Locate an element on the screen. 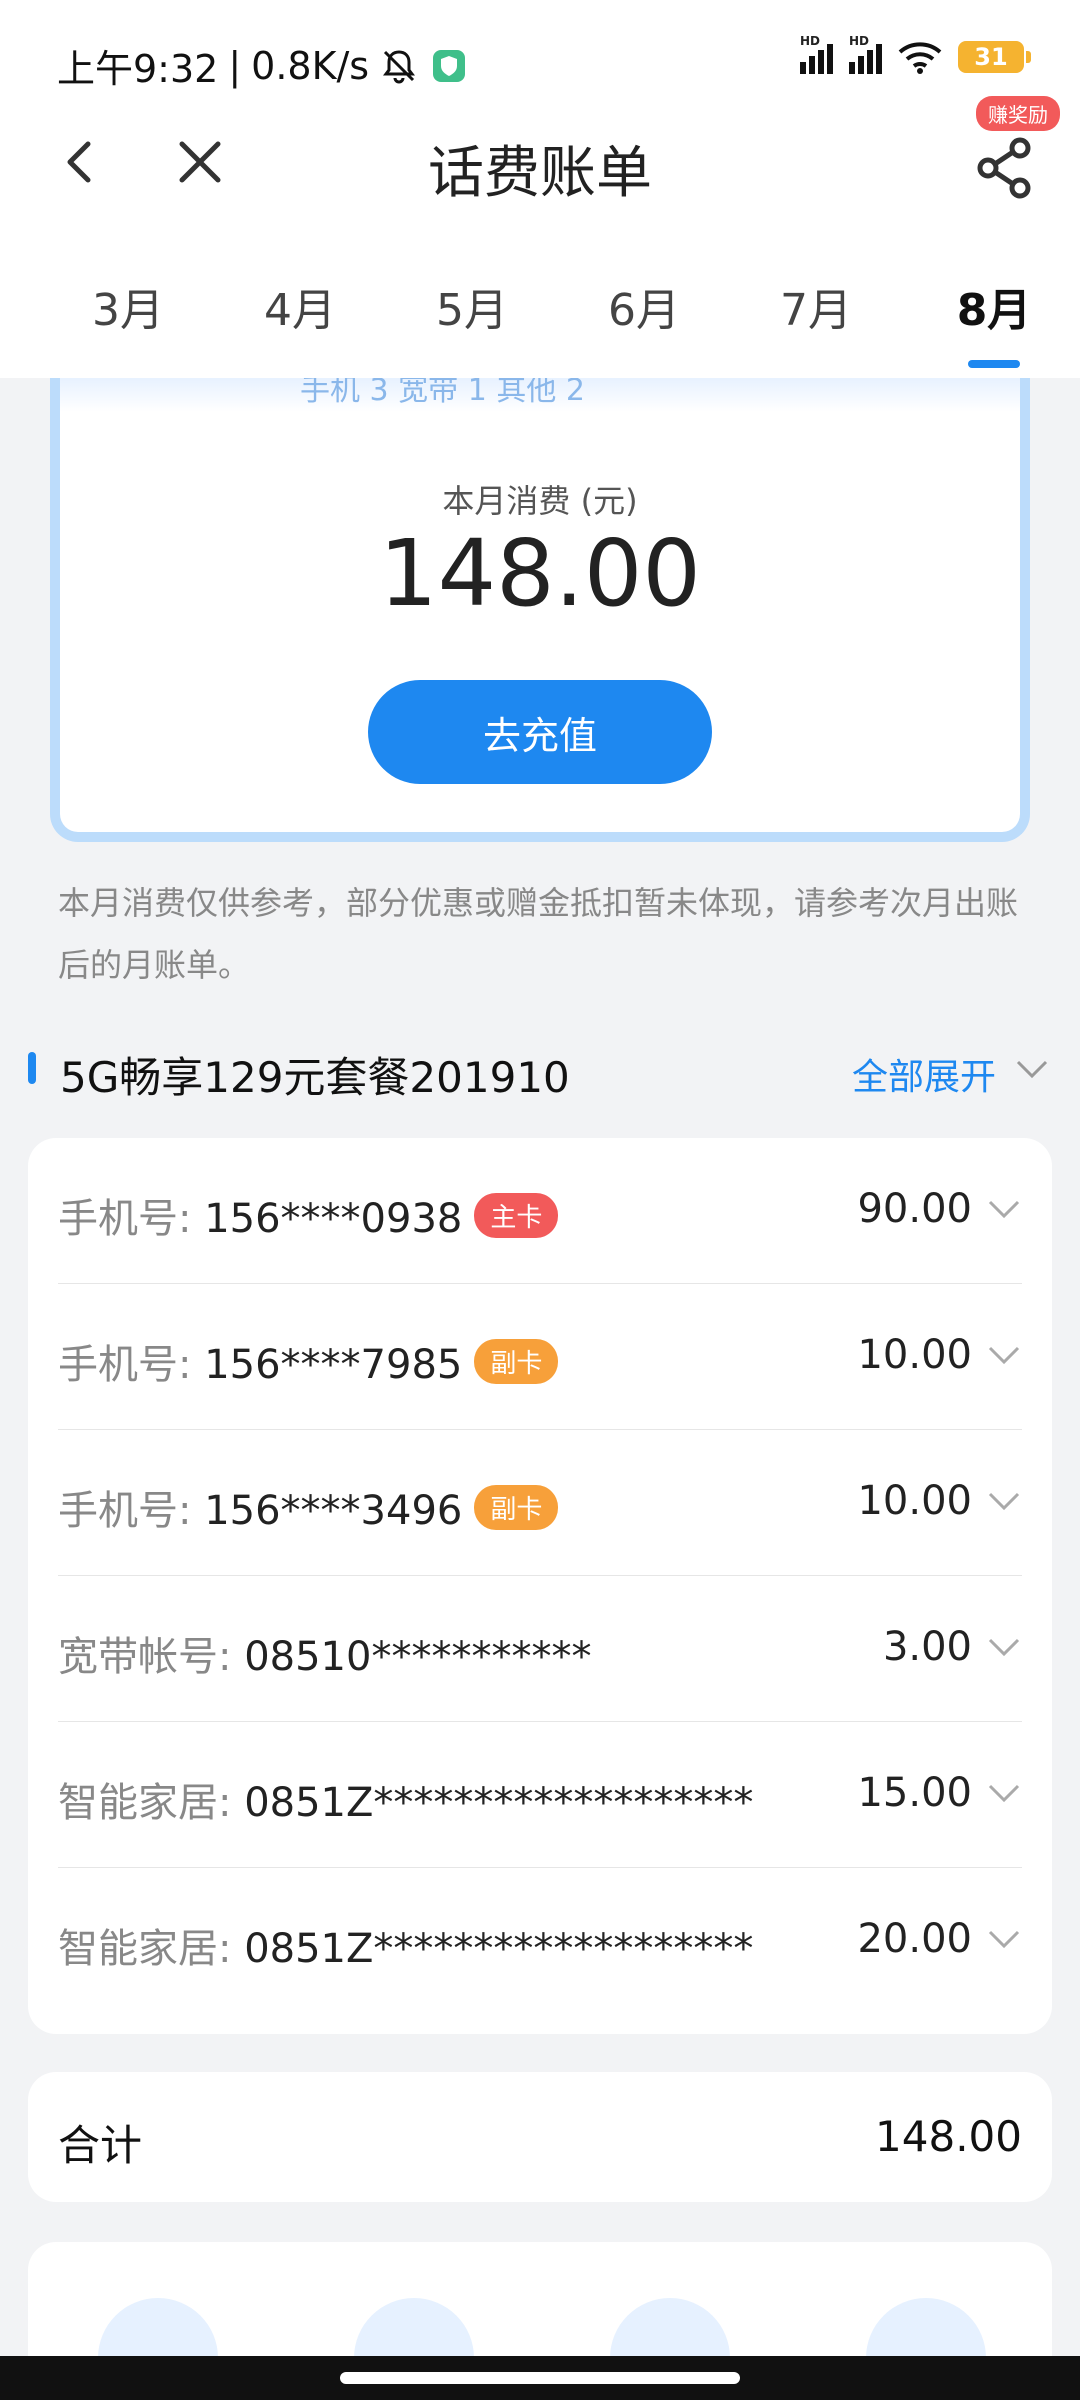 This screenshot has width=1080, height=2400. tab-month: 4月 is located at coordinates (300, 306).